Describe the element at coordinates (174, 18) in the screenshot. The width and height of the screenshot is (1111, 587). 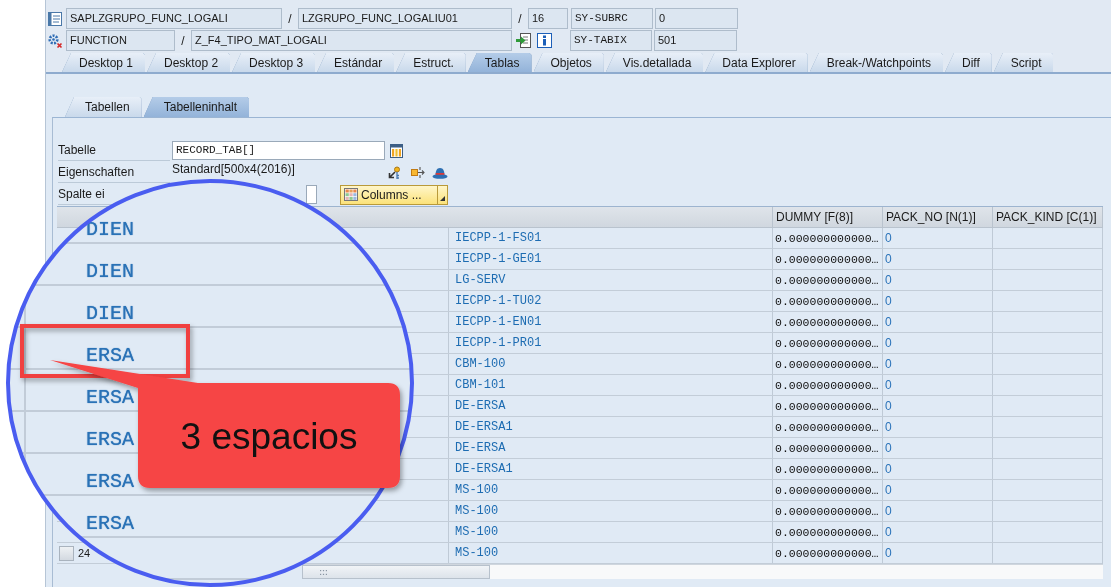
I see `program-field: SAPLZGRUPO_FUNC_LOGALI` at that location.